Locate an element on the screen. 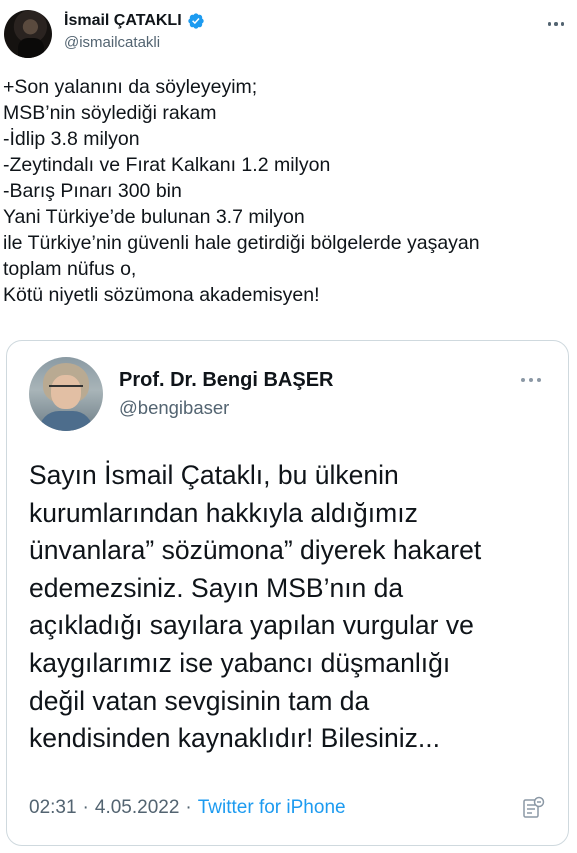  tweet-line: +Son yalanını da söyleyeyim; is located at coordinates (130, 87).